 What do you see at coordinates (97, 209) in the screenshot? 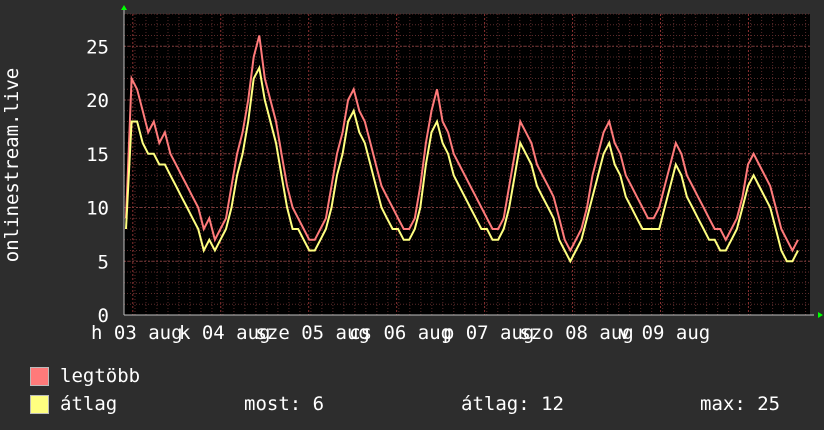
I see `y-tick-label: 10` at bounding box center [97, 209].